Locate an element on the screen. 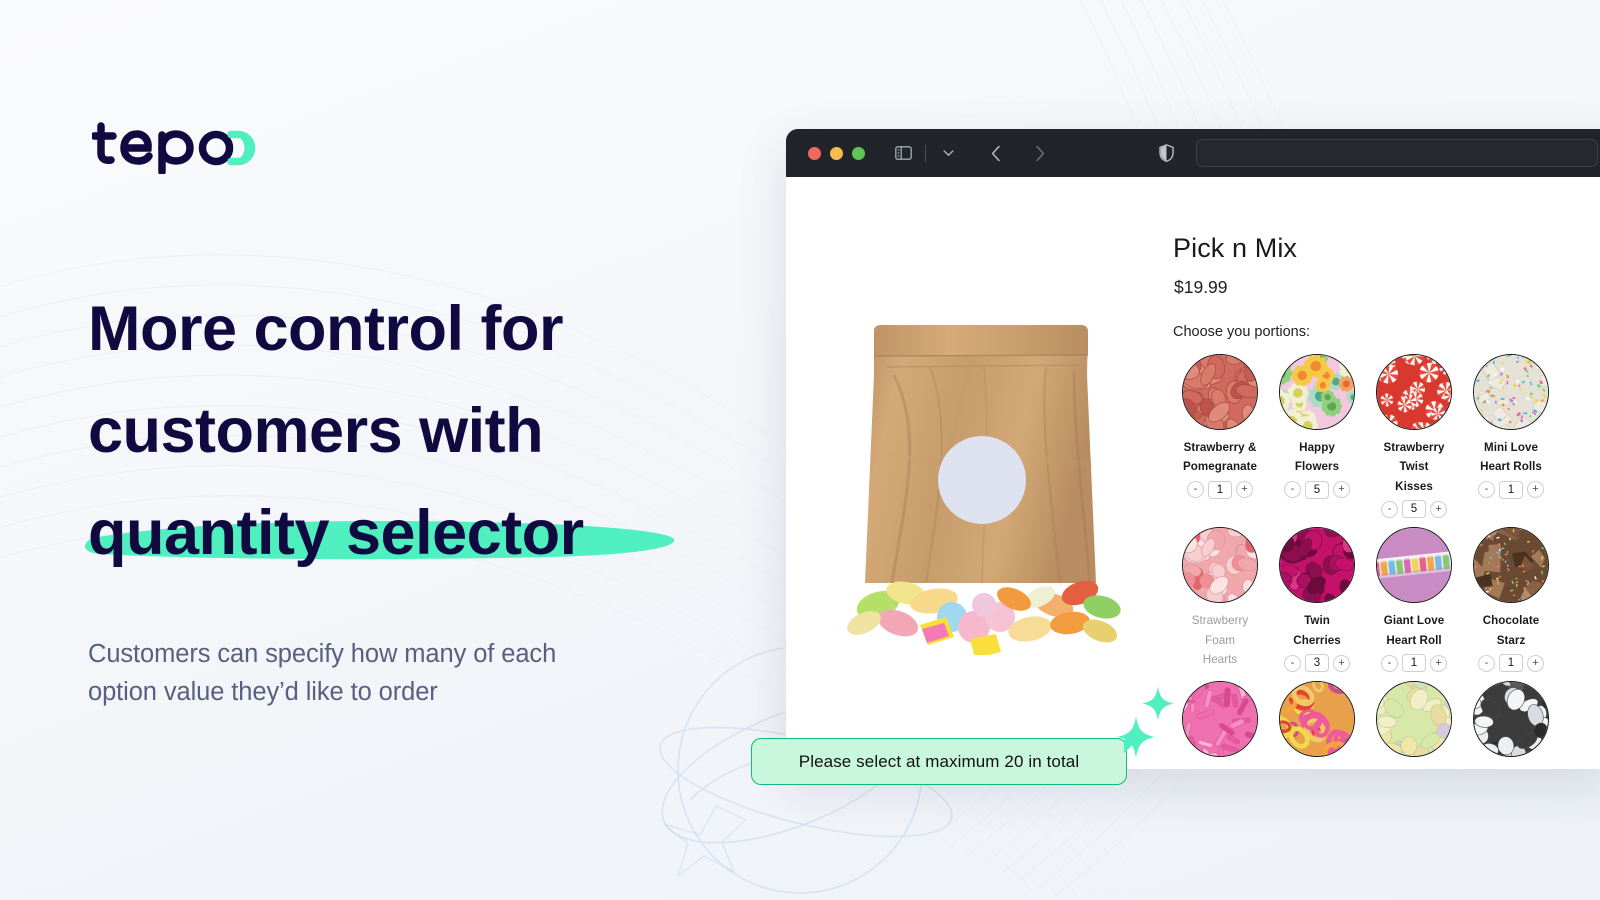 The width and height of the screenshot is (1600, 900). tepo-logo is located at coordinates (176, 144).